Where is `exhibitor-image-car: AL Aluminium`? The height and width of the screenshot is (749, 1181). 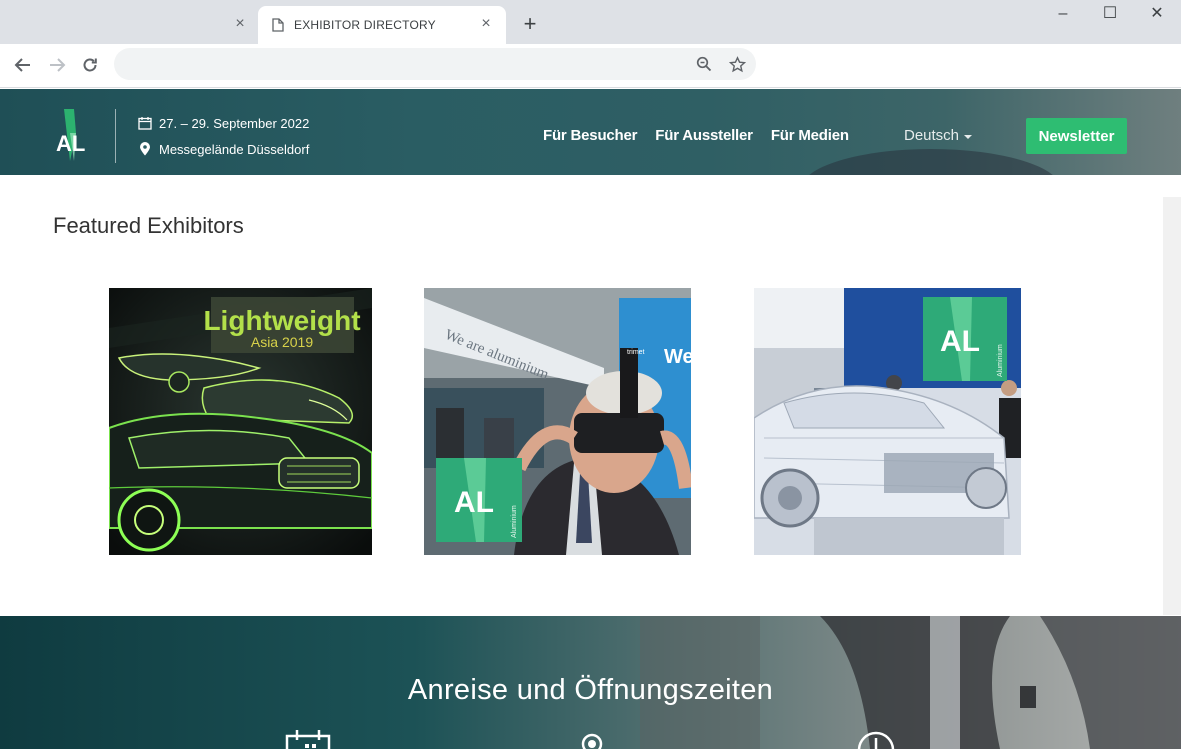 exhibitor-image-car: AL Aluminium is located at coordinates (887, 421).